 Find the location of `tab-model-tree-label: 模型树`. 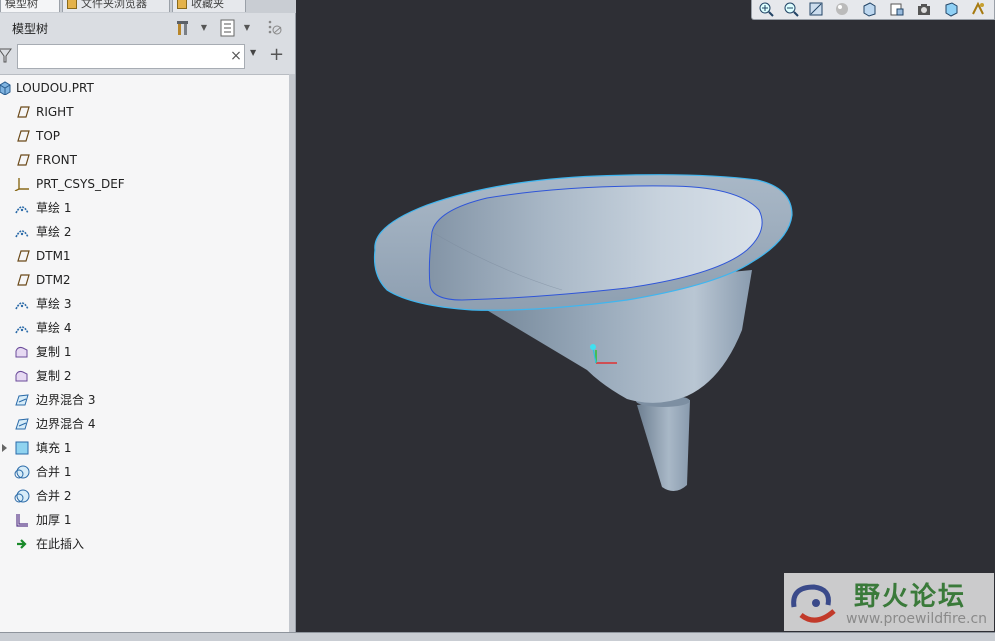

tab-model-tree-label: 模型树 is located at coordinates (21, 5).